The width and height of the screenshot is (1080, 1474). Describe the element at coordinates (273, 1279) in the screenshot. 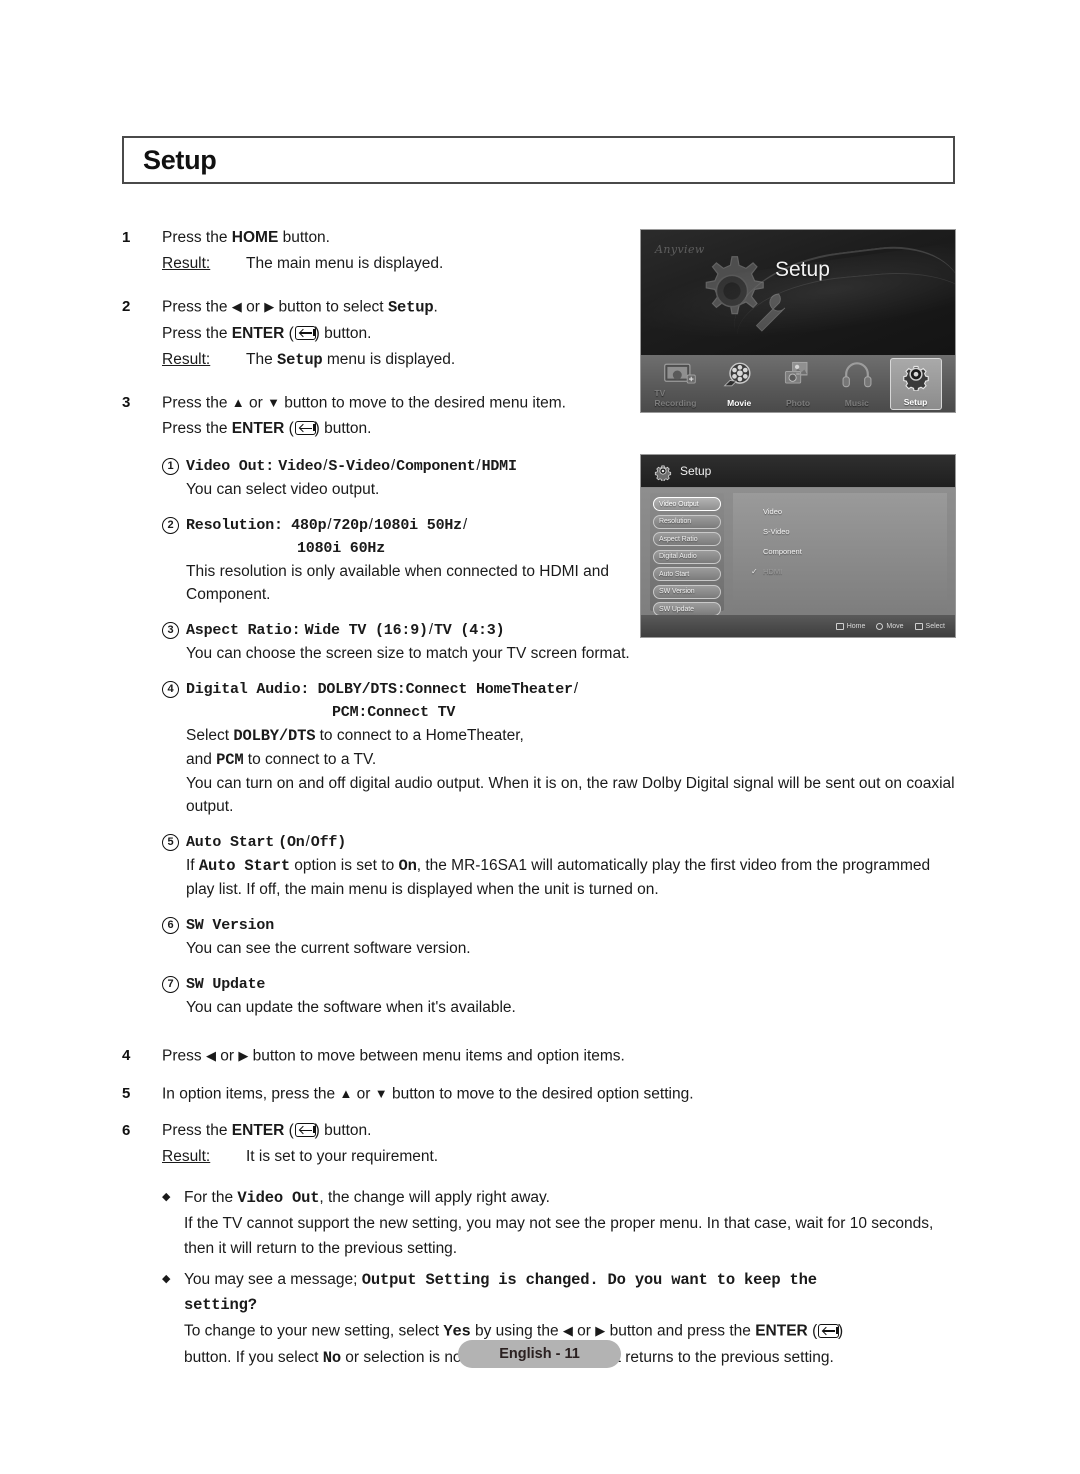

I see `text: You may see a message;` at that location.